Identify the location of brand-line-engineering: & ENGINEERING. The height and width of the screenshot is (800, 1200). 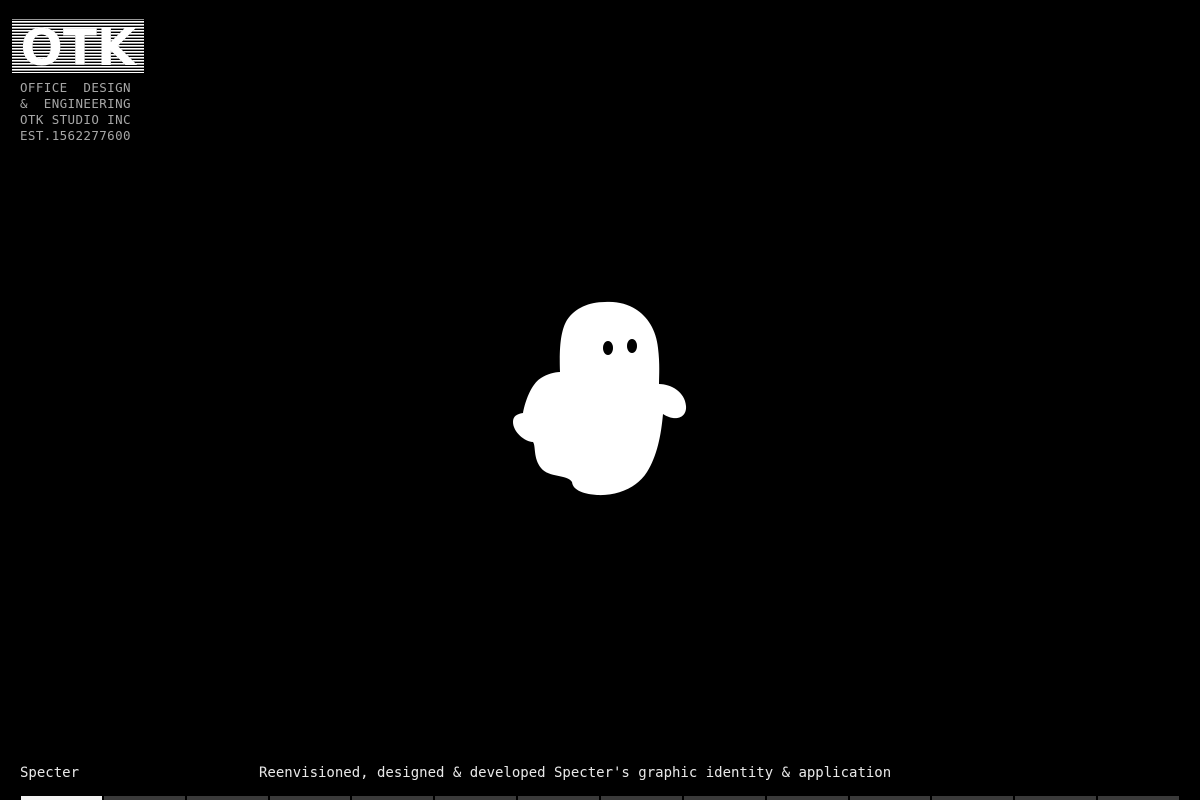
(75, 103).